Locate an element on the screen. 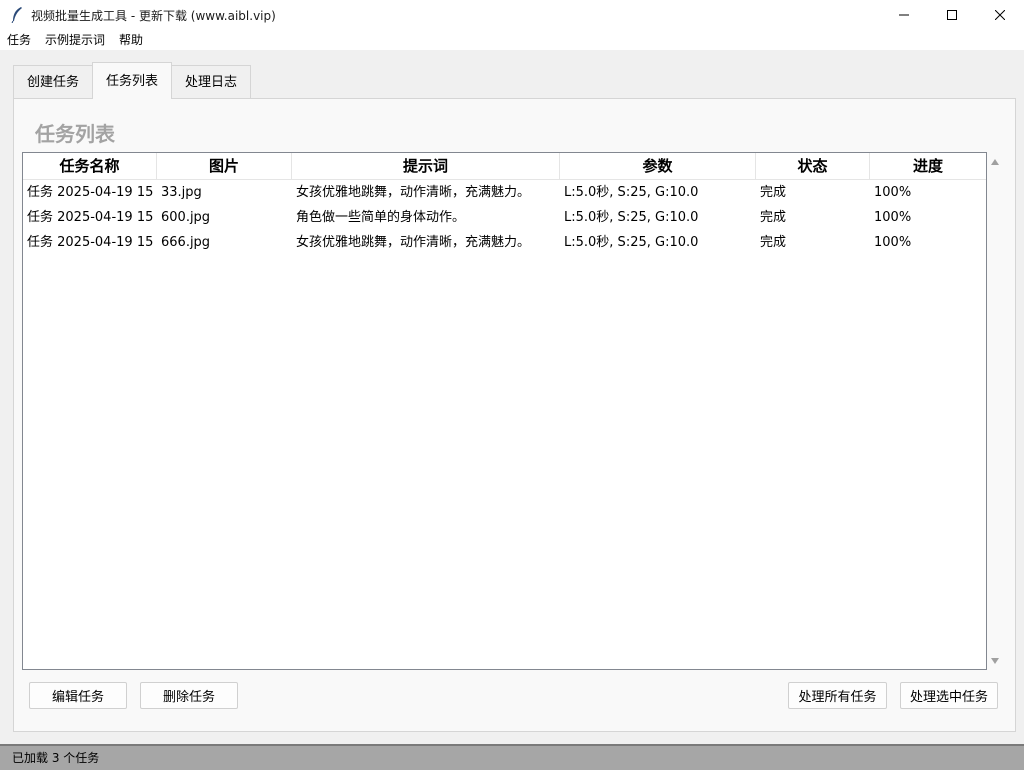 This screenshot has width=1024, height=770. menu-task: 任务 is located at coordinates (19, 40).